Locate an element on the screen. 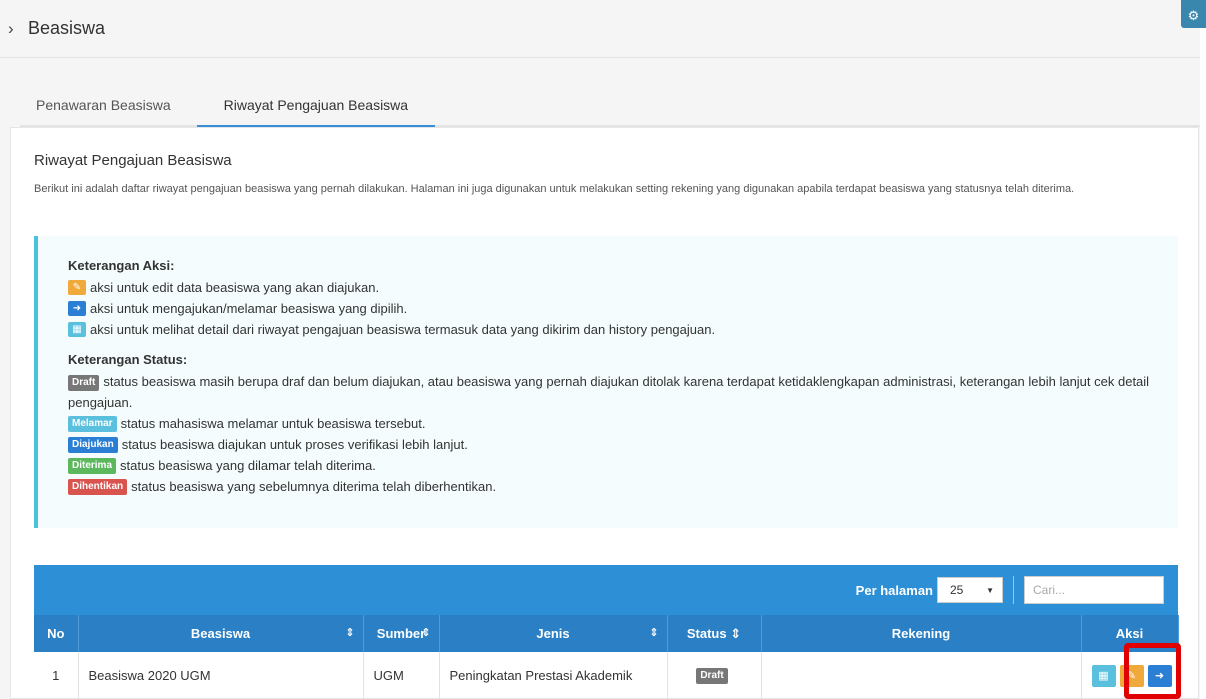  cell-no: 1 is located at coordinates (56, 675).